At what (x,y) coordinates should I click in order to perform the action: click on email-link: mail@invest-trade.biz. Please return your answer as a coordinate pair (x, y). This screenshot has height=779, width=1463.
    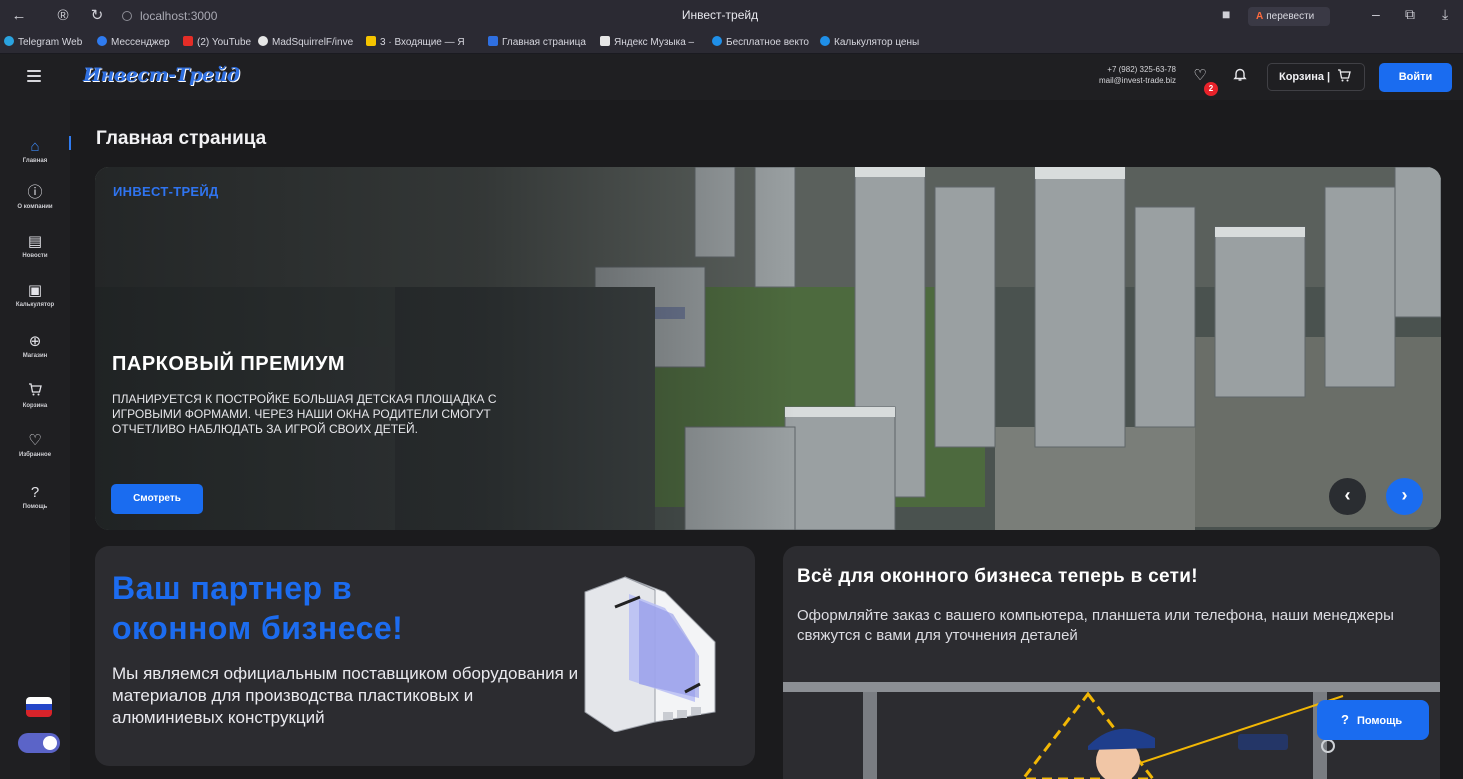
    Looking at the image, I should click on (1113, 80).